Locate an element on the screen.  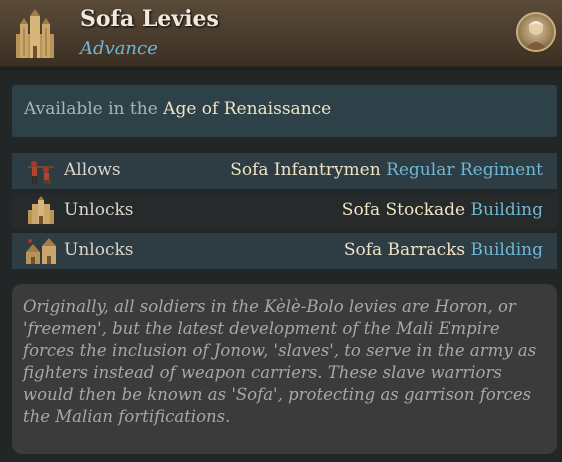
row-value: Sofa Stockade Building is located at coordinates (442, 210).